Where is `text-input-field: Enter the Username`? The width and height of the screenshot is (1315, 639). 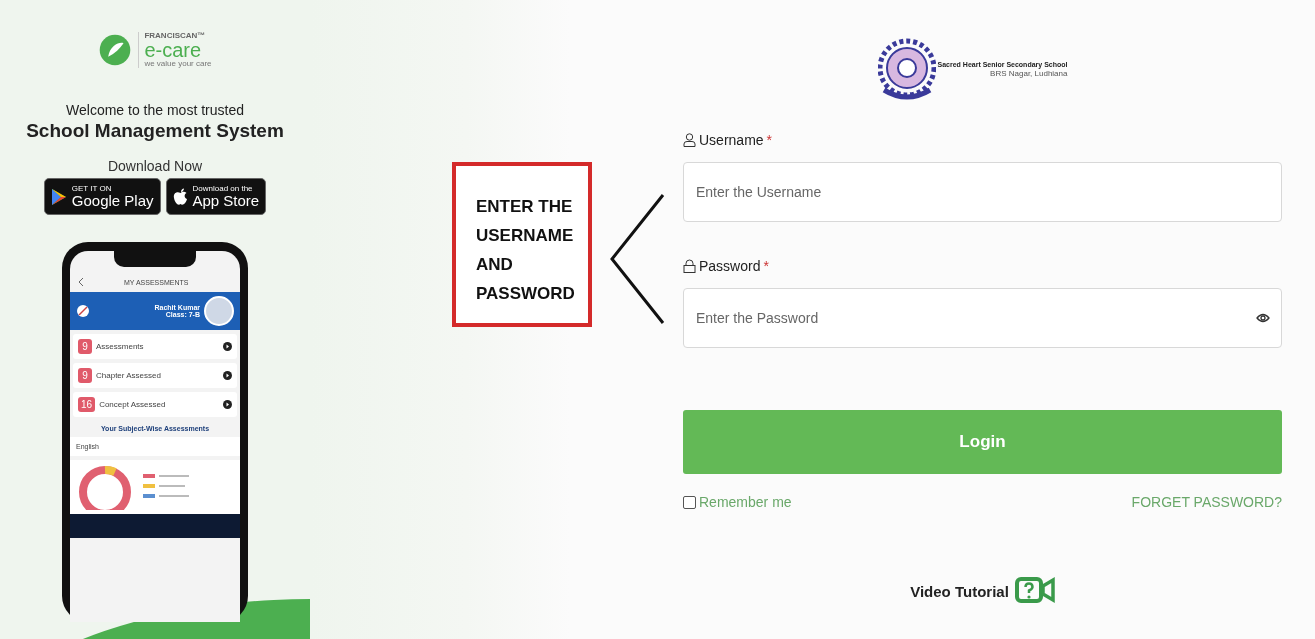
text-input-field: Enter the Username is located at coordinates (982, 192).